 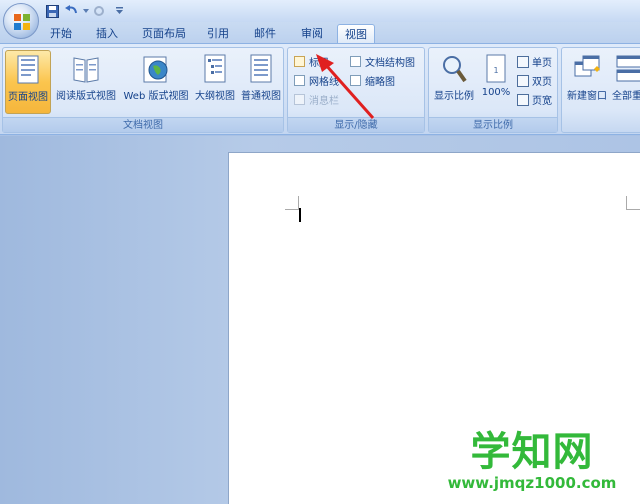 What do you see at coordinates (86, 69) in the screenshot?
I see `full-screen-reading-icon` at bounding box center [86, 69].